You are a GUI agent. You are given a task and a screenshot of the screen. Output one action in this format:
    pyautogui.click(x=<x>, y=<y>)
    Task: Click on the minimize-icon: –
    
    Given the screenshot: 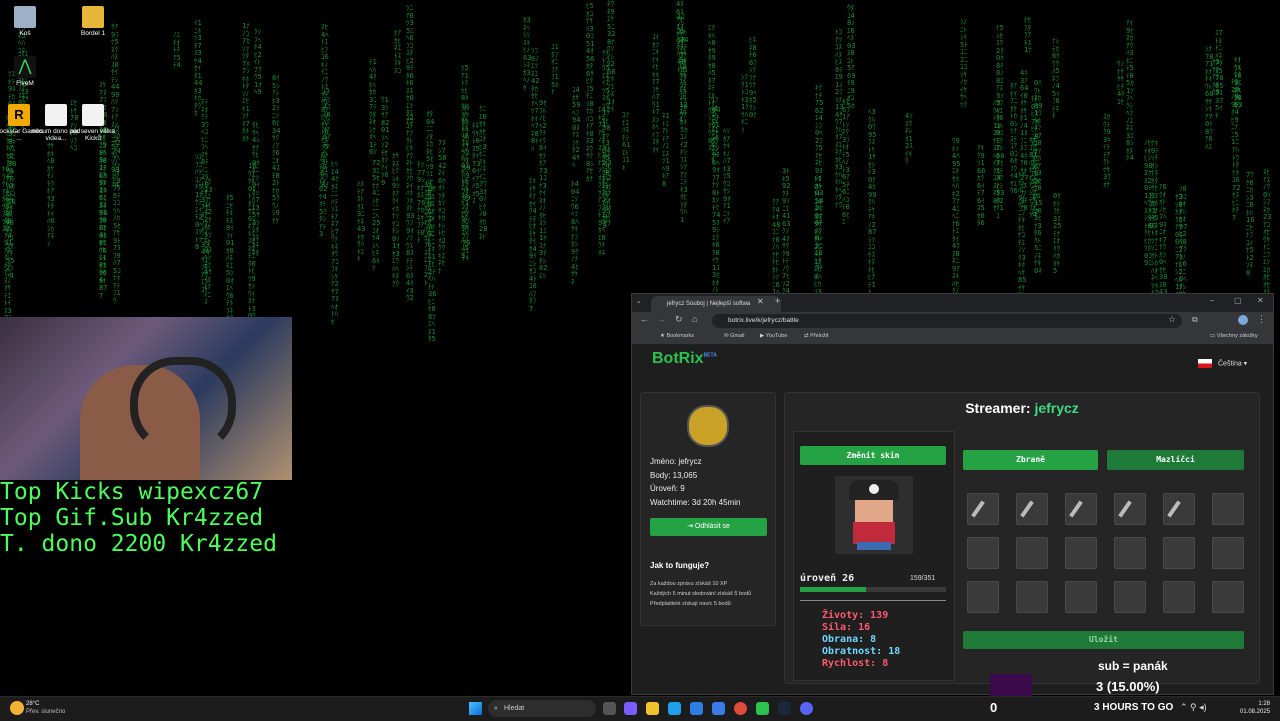 What is the action you would take?
    pyautogui.click(x=1212, y=300)
    